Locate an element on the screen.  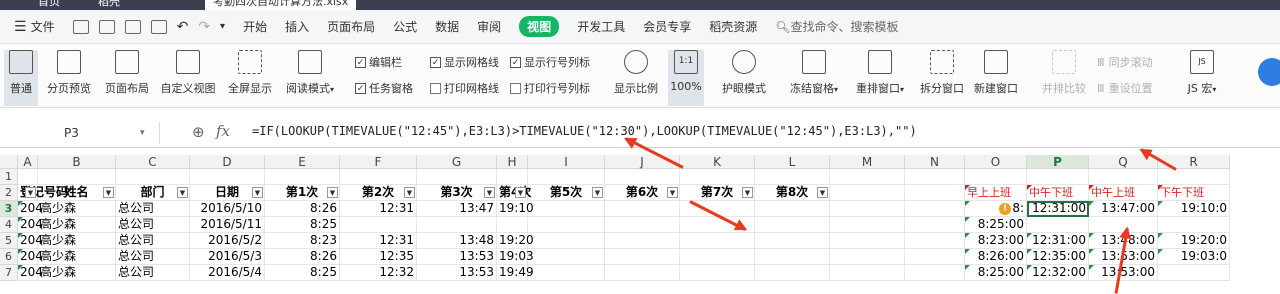
result-header-cell: 中午上班 is located at coordinates (1123, 193).